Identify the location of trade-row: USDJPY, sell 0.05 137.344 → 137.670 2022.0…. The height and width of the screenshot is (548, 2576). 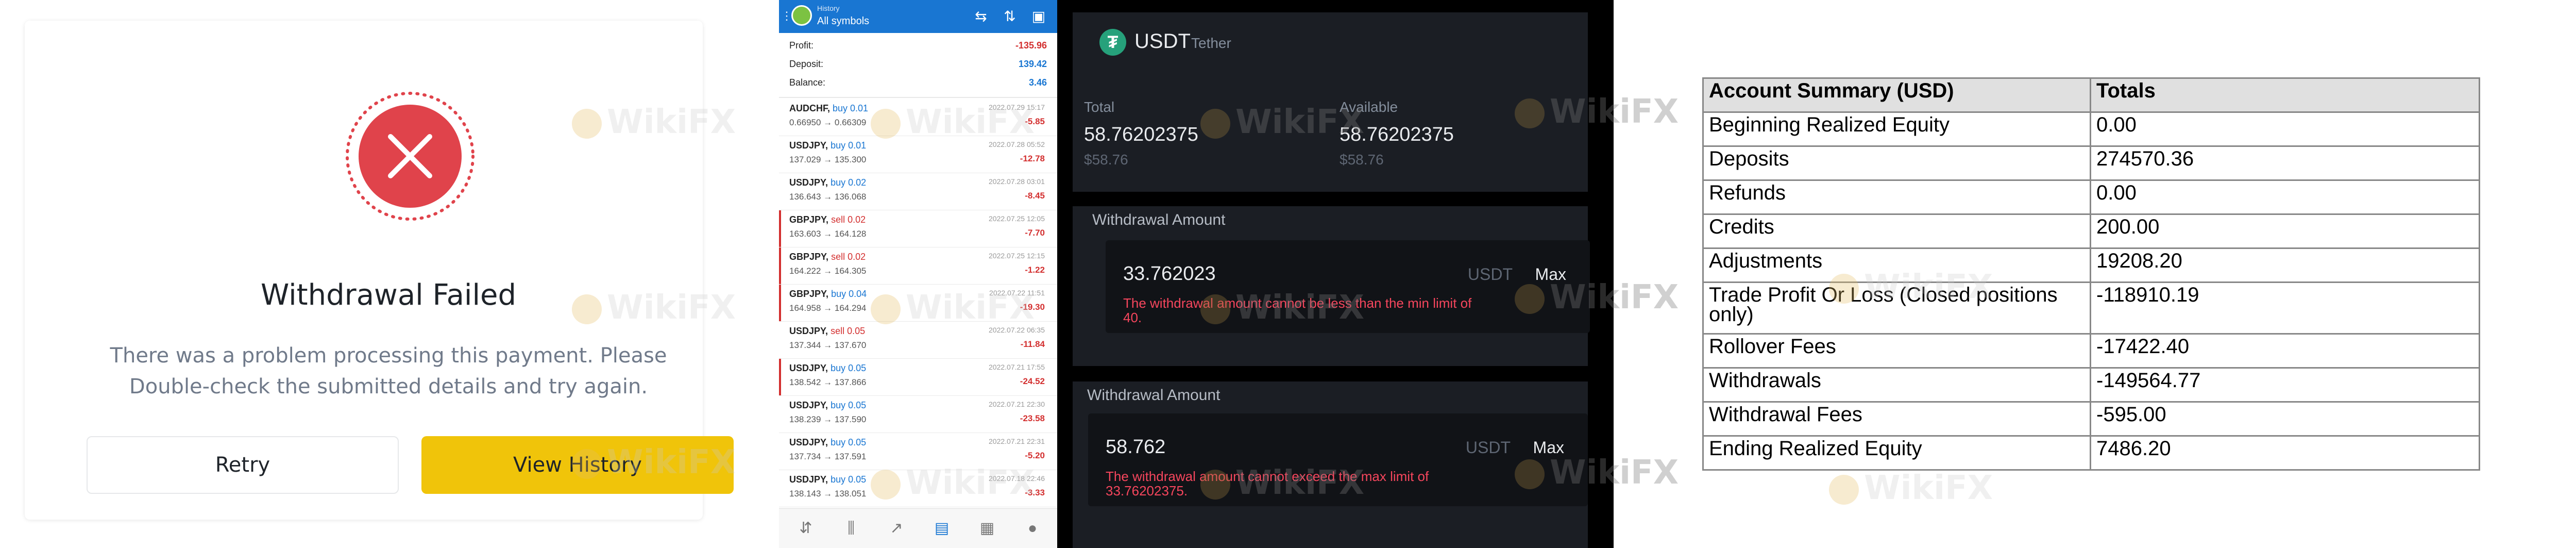
(918, 340).